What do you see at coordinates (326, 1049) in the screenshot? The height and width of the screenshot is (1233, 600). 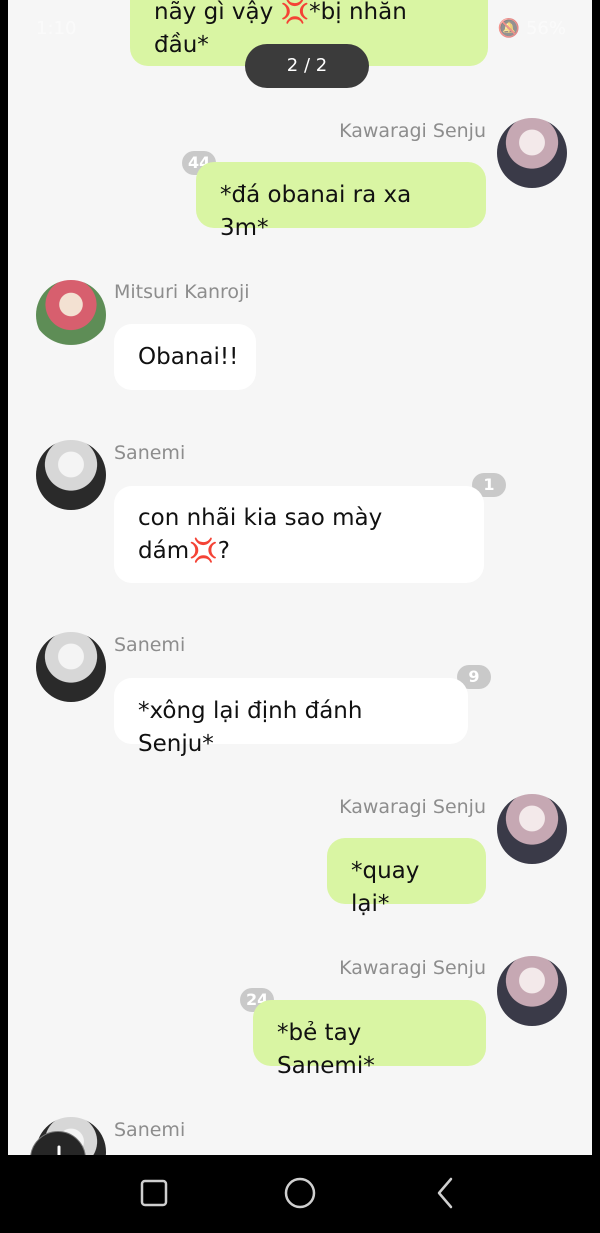 I see `message-text: *bẻ tay Sanemi*` at bounding box center [326, 1049].